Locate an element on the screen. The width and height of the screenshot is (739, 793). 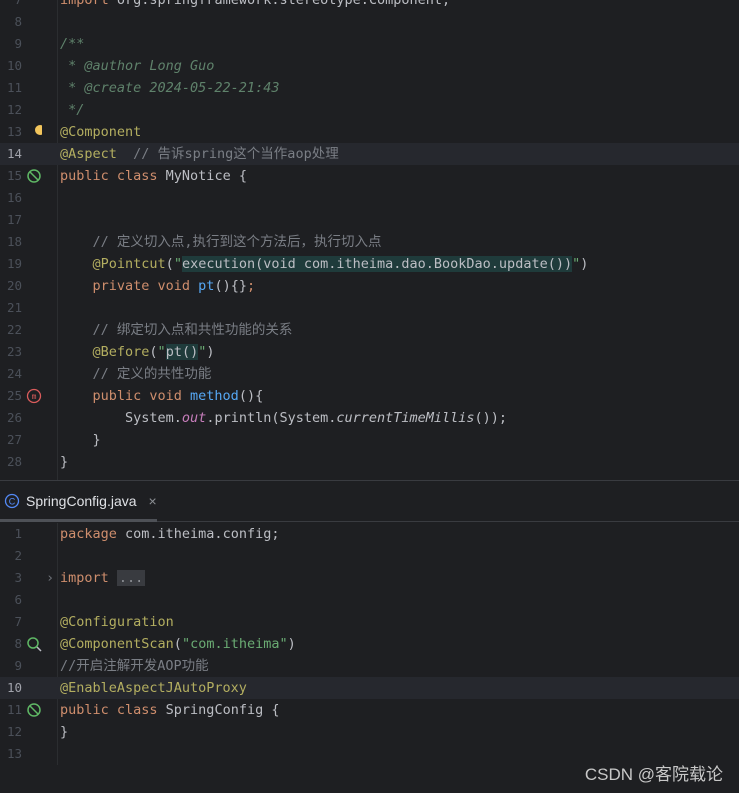
code-line: 7 @Configuration is located at coordinates (369, 622).